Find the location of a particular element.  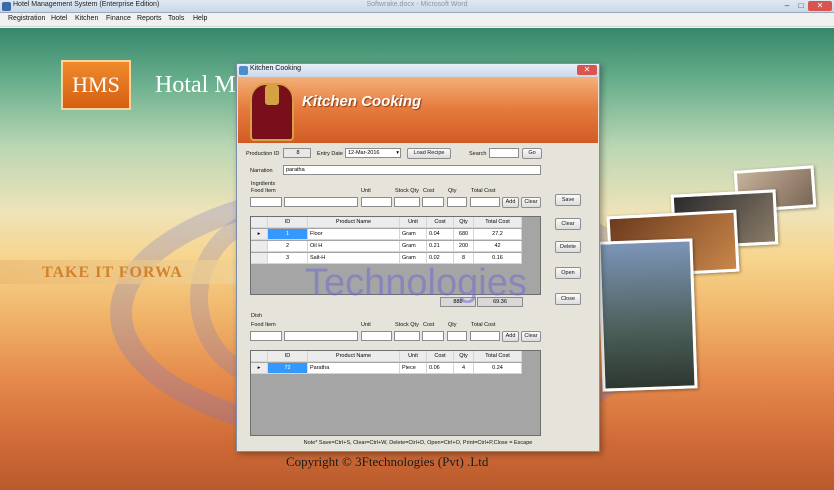

go-button: Go is located at coordinates (532, 153).